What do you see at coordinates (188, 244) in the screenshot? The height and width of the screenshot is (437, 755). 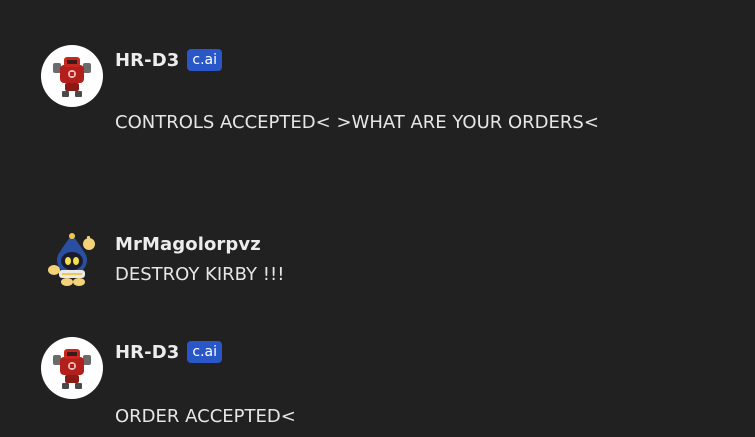 I see `author-name: MrMagolorpvz` at bounding box center [188, 244].